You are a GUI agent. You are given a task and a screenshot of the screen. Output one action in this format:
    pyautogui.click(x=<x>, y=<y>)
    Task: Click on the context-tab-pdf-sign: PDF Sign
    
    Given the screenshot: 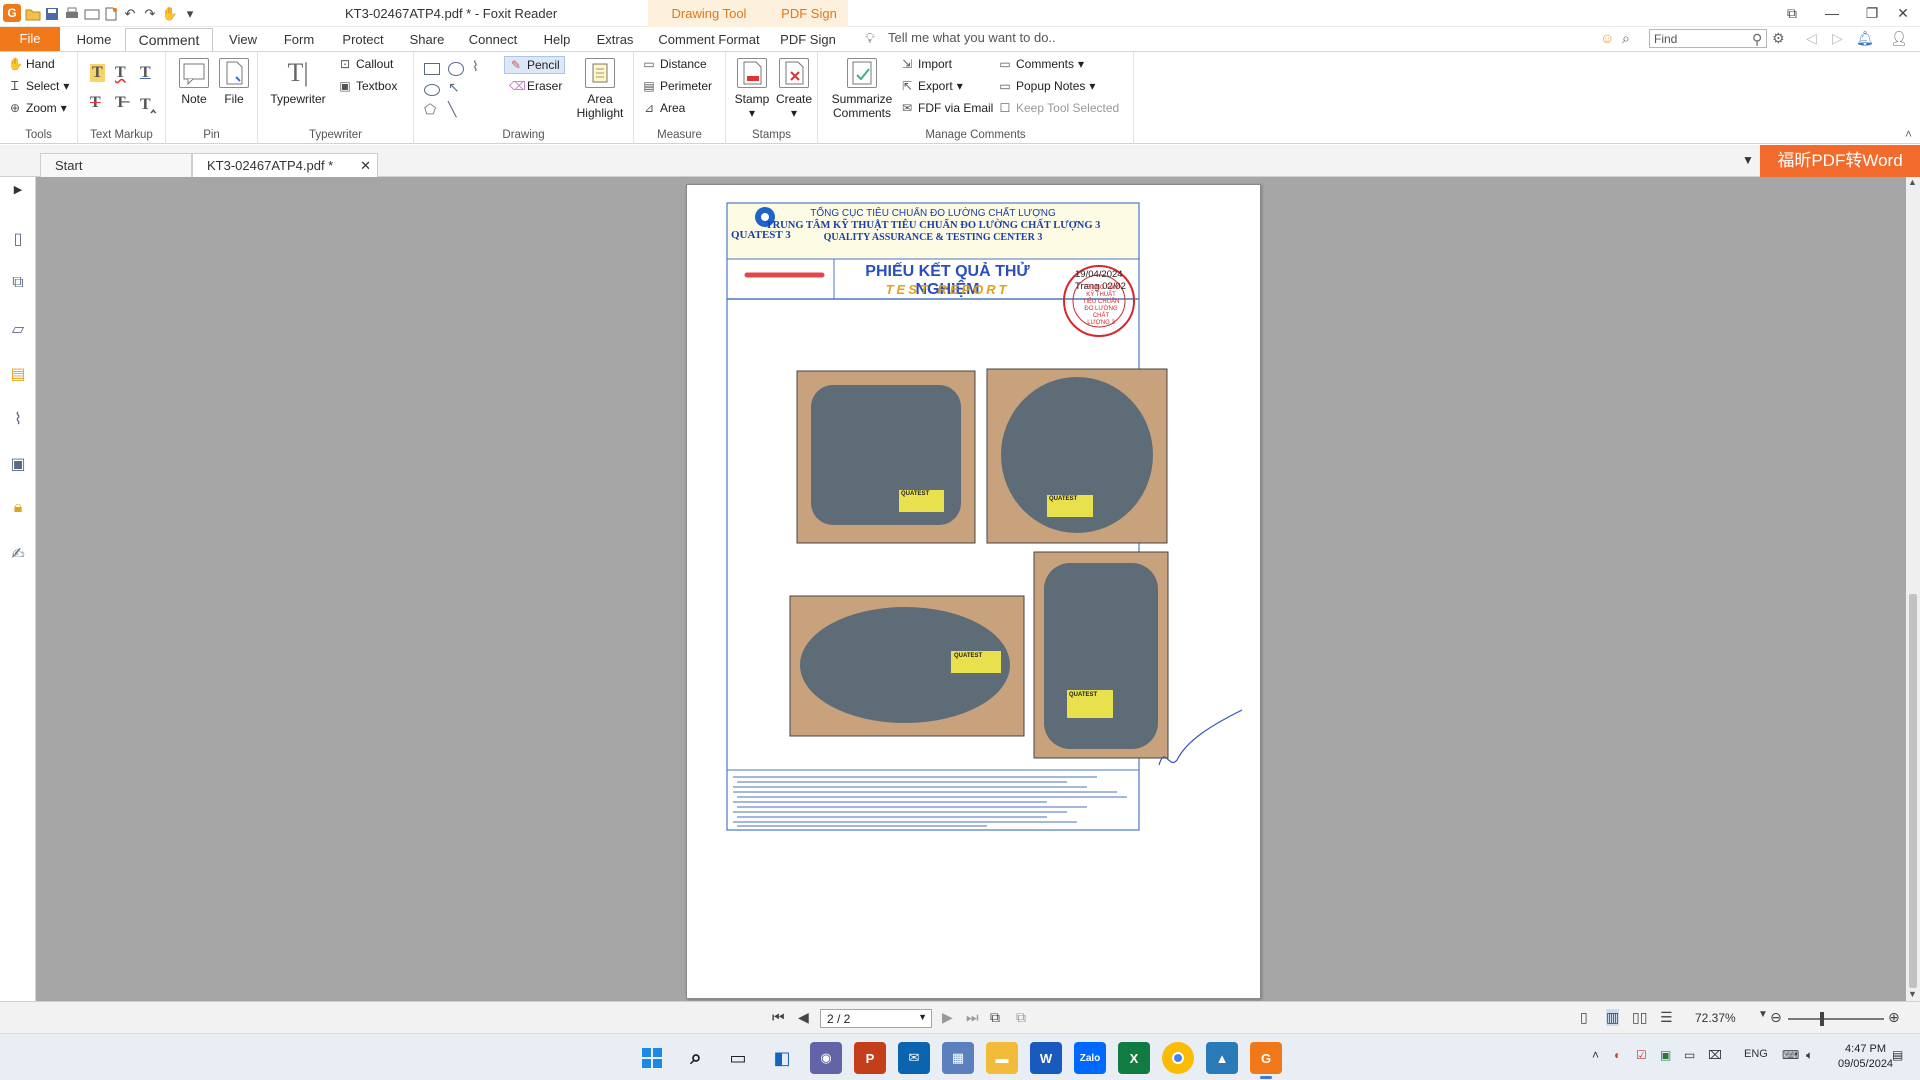 What is the action you would take?
    pyautogui.click(x=809, y=13)
    